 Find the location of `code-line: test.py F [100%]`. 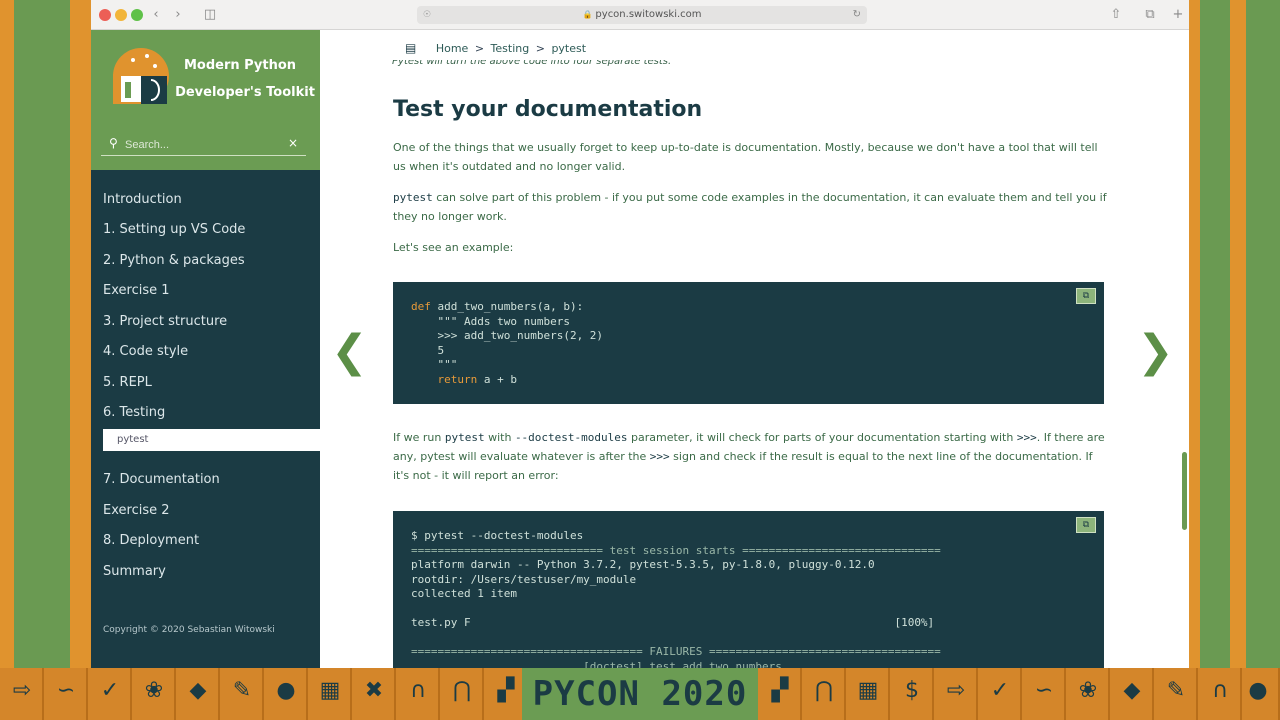

code-line: test.py F [100%] is located at coordinates (673, 622).